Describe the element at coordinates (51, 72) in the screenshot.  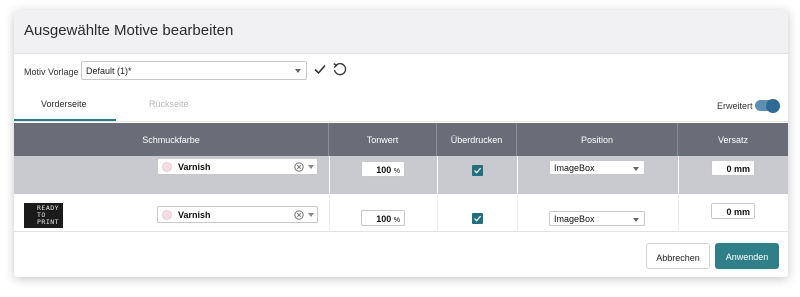
I see `template-label: Motiv Vorlage` at that location.